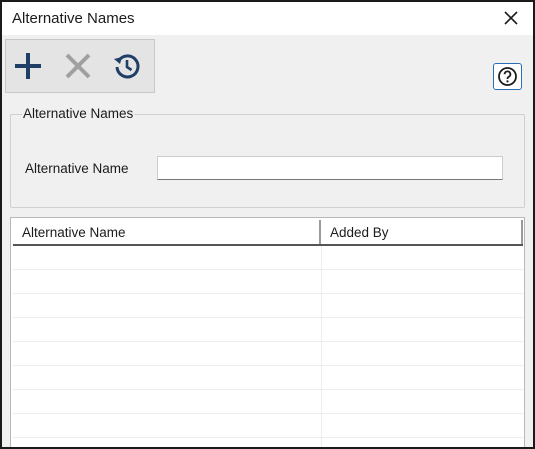  I want to click on close-icon, so click(511, 18).